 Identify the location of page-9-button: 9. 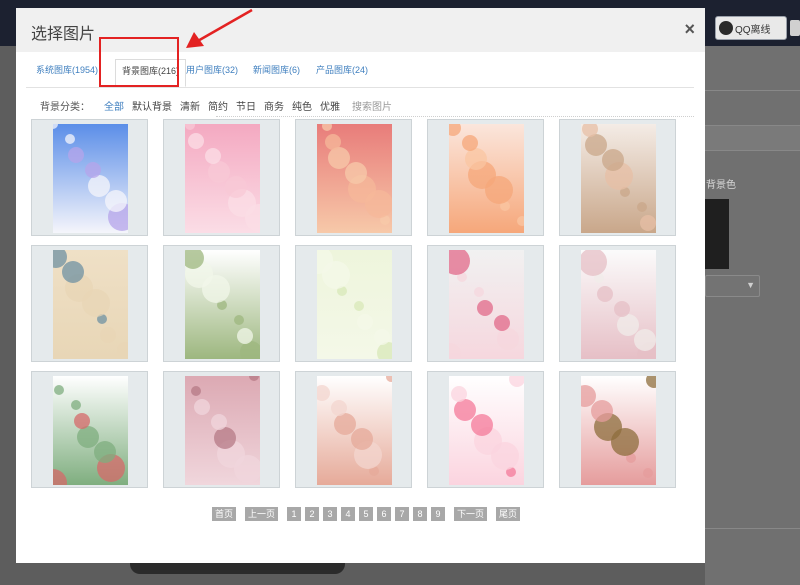
(438, 514).